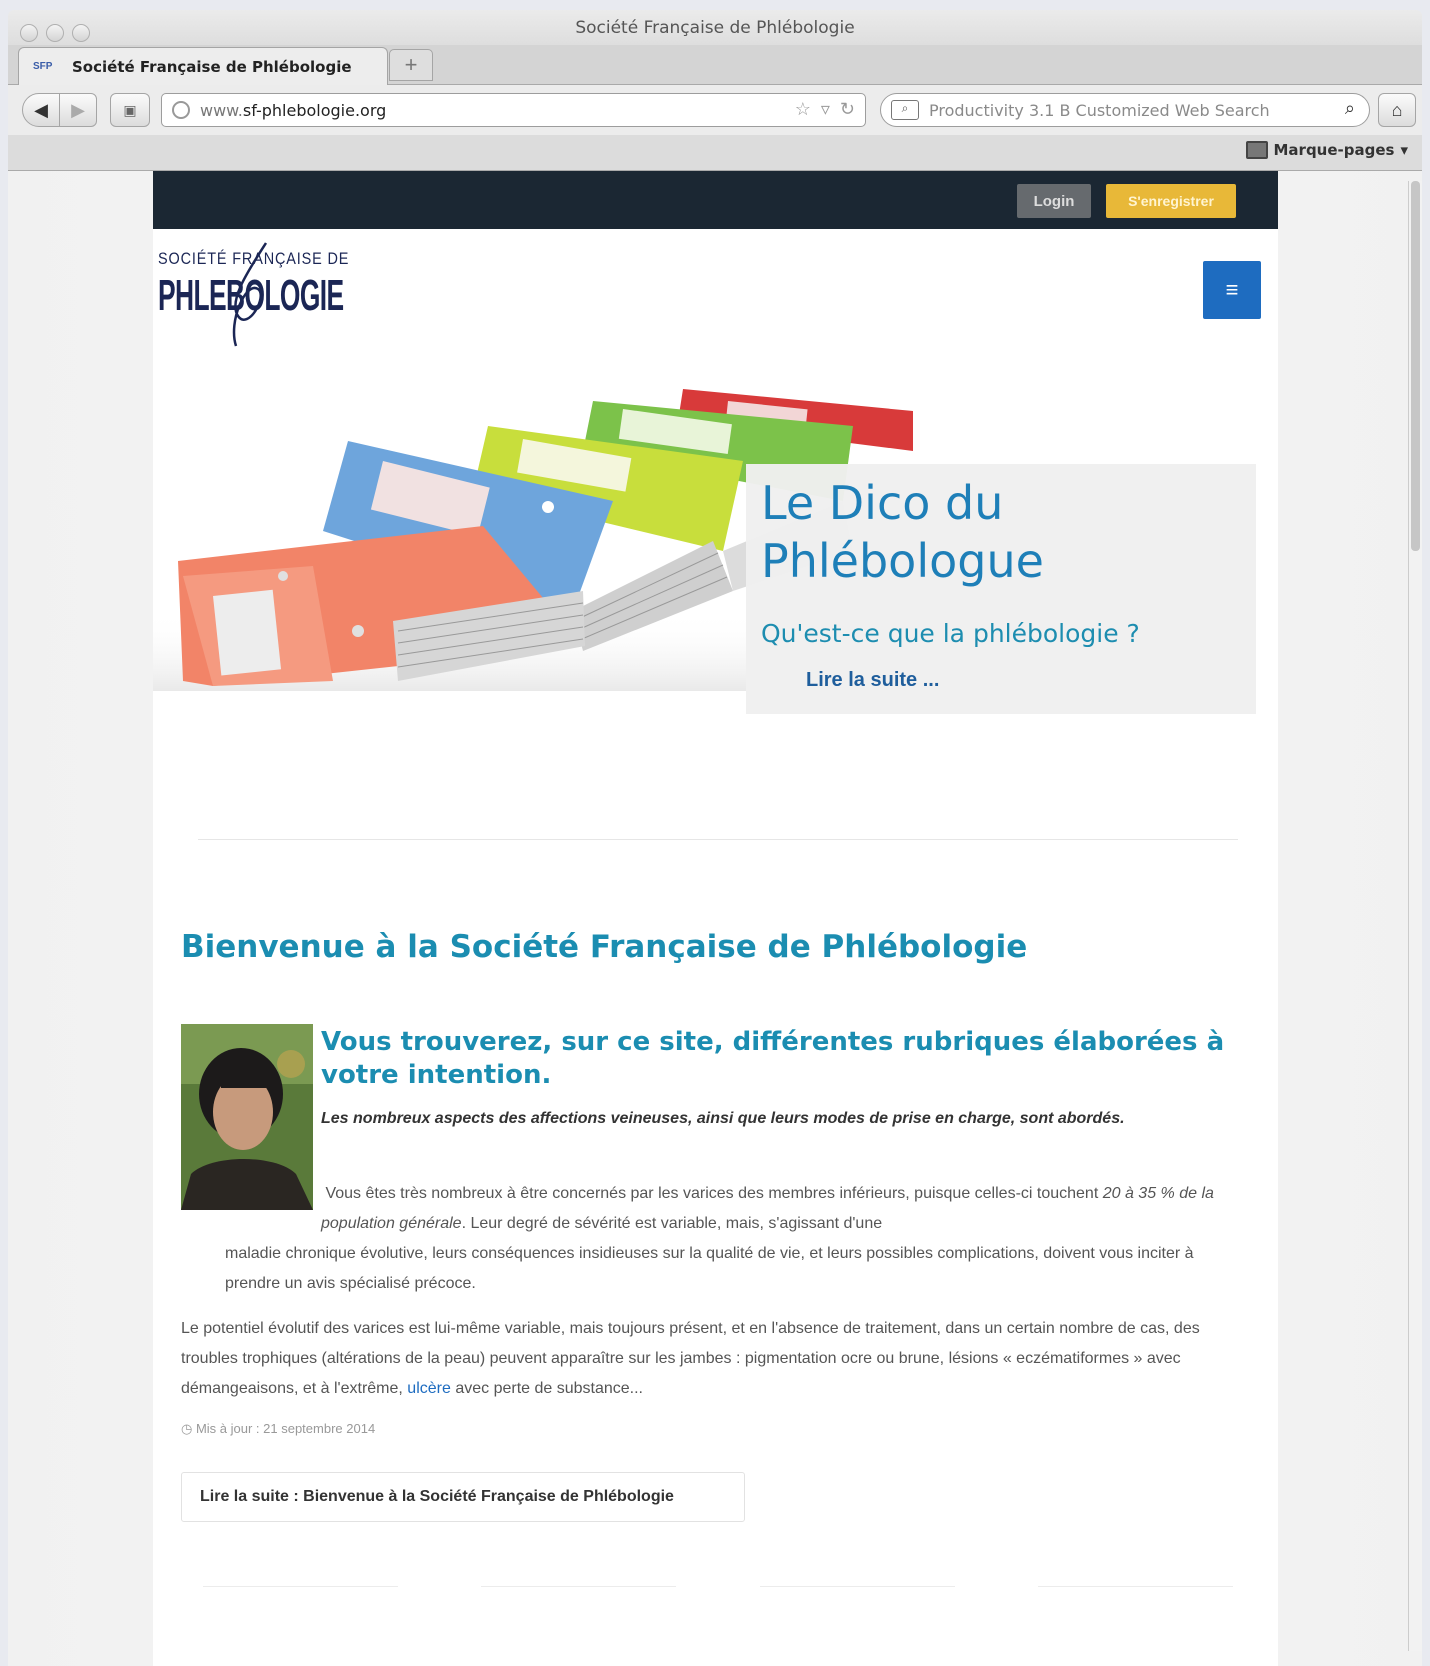  Describe the element at coordinates (314, 110) in the screenshot. I see `url-host: sf-phlebologie.org` at that location.